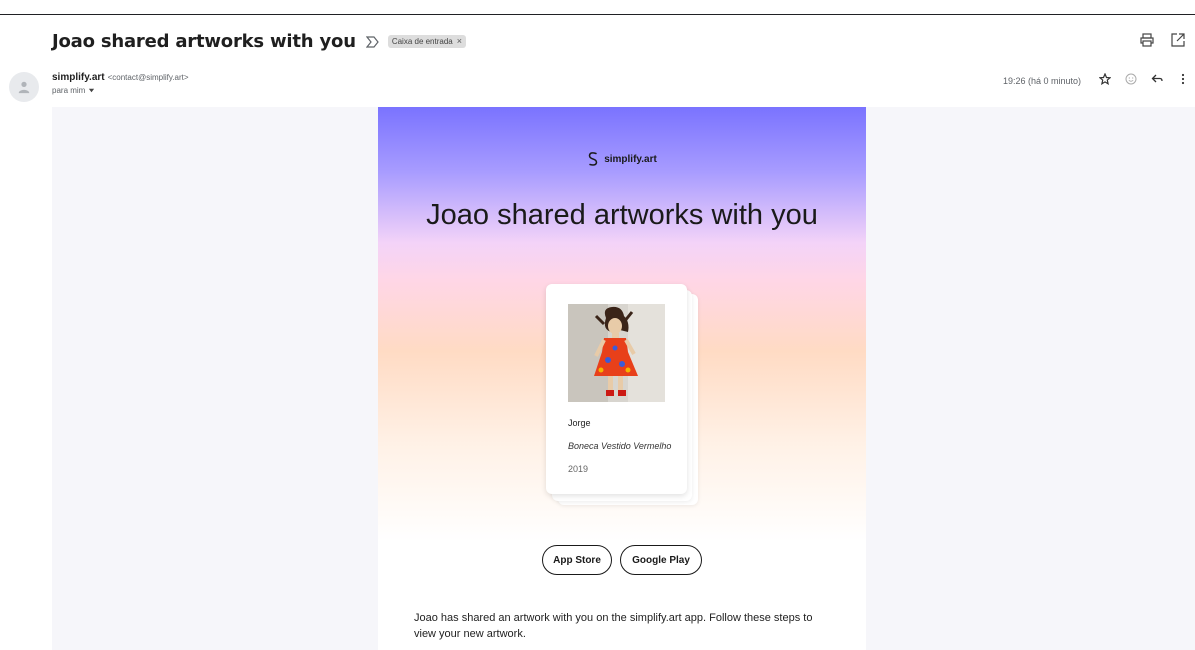 Image resolution: width=1195 pixels, height=650 pixels. What do you see at coordinates (204, 41) in the screenshot?
I see `email-subject: Joao shared artworks with you` at bounding box center [204, 41].